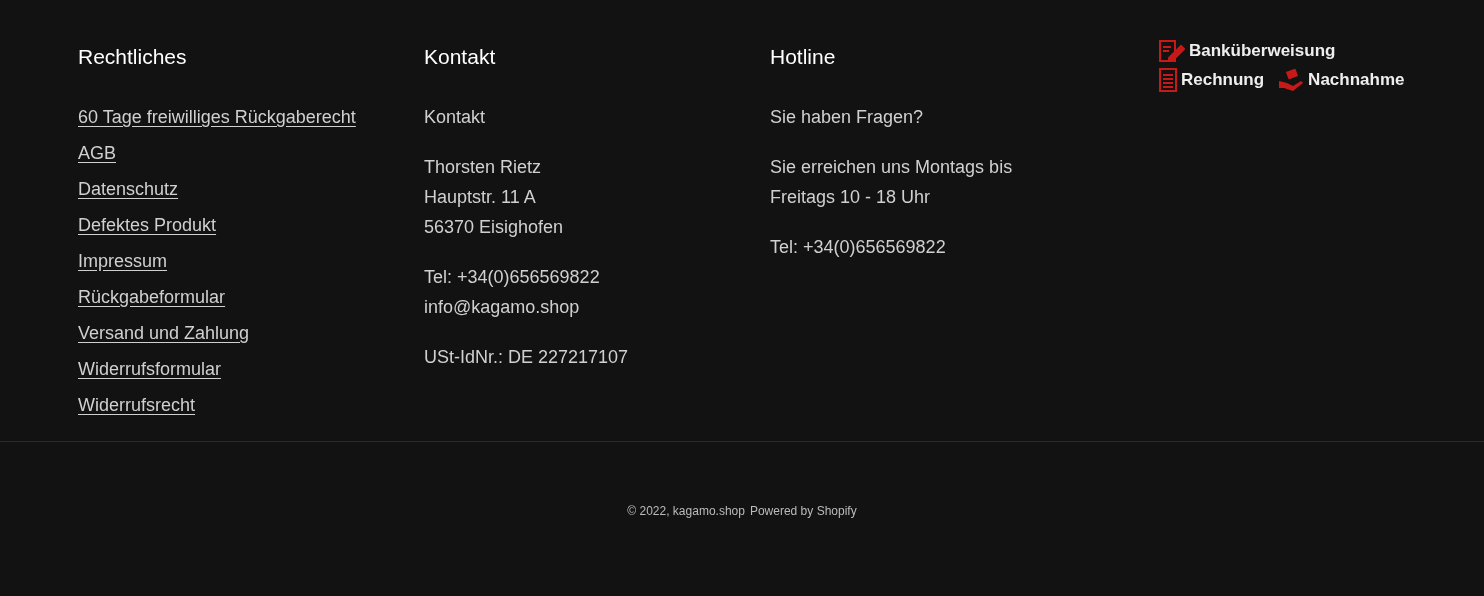  Describe the element at coordinates (1168, 80) in the screenshot. I see `document-icon` at that location.